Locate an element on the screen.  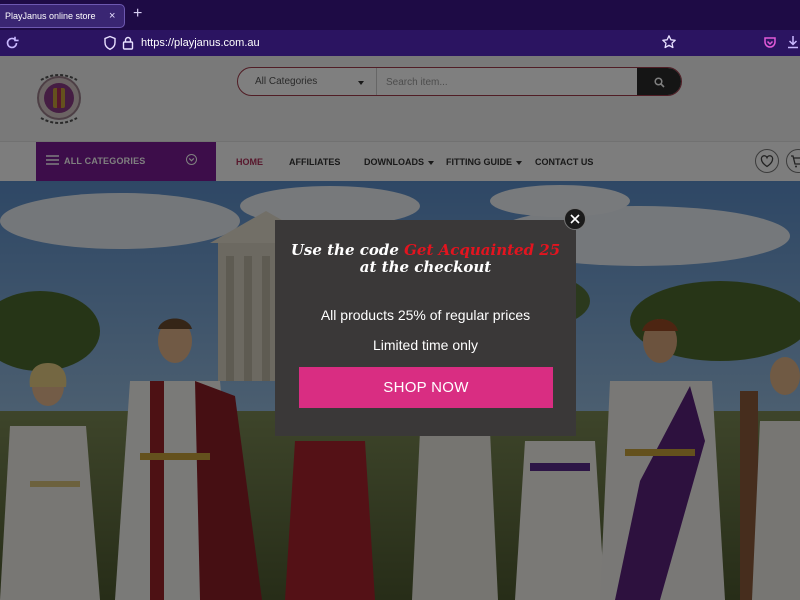
tab-title: PlayJanus online store is located at coordinates (50, 16).